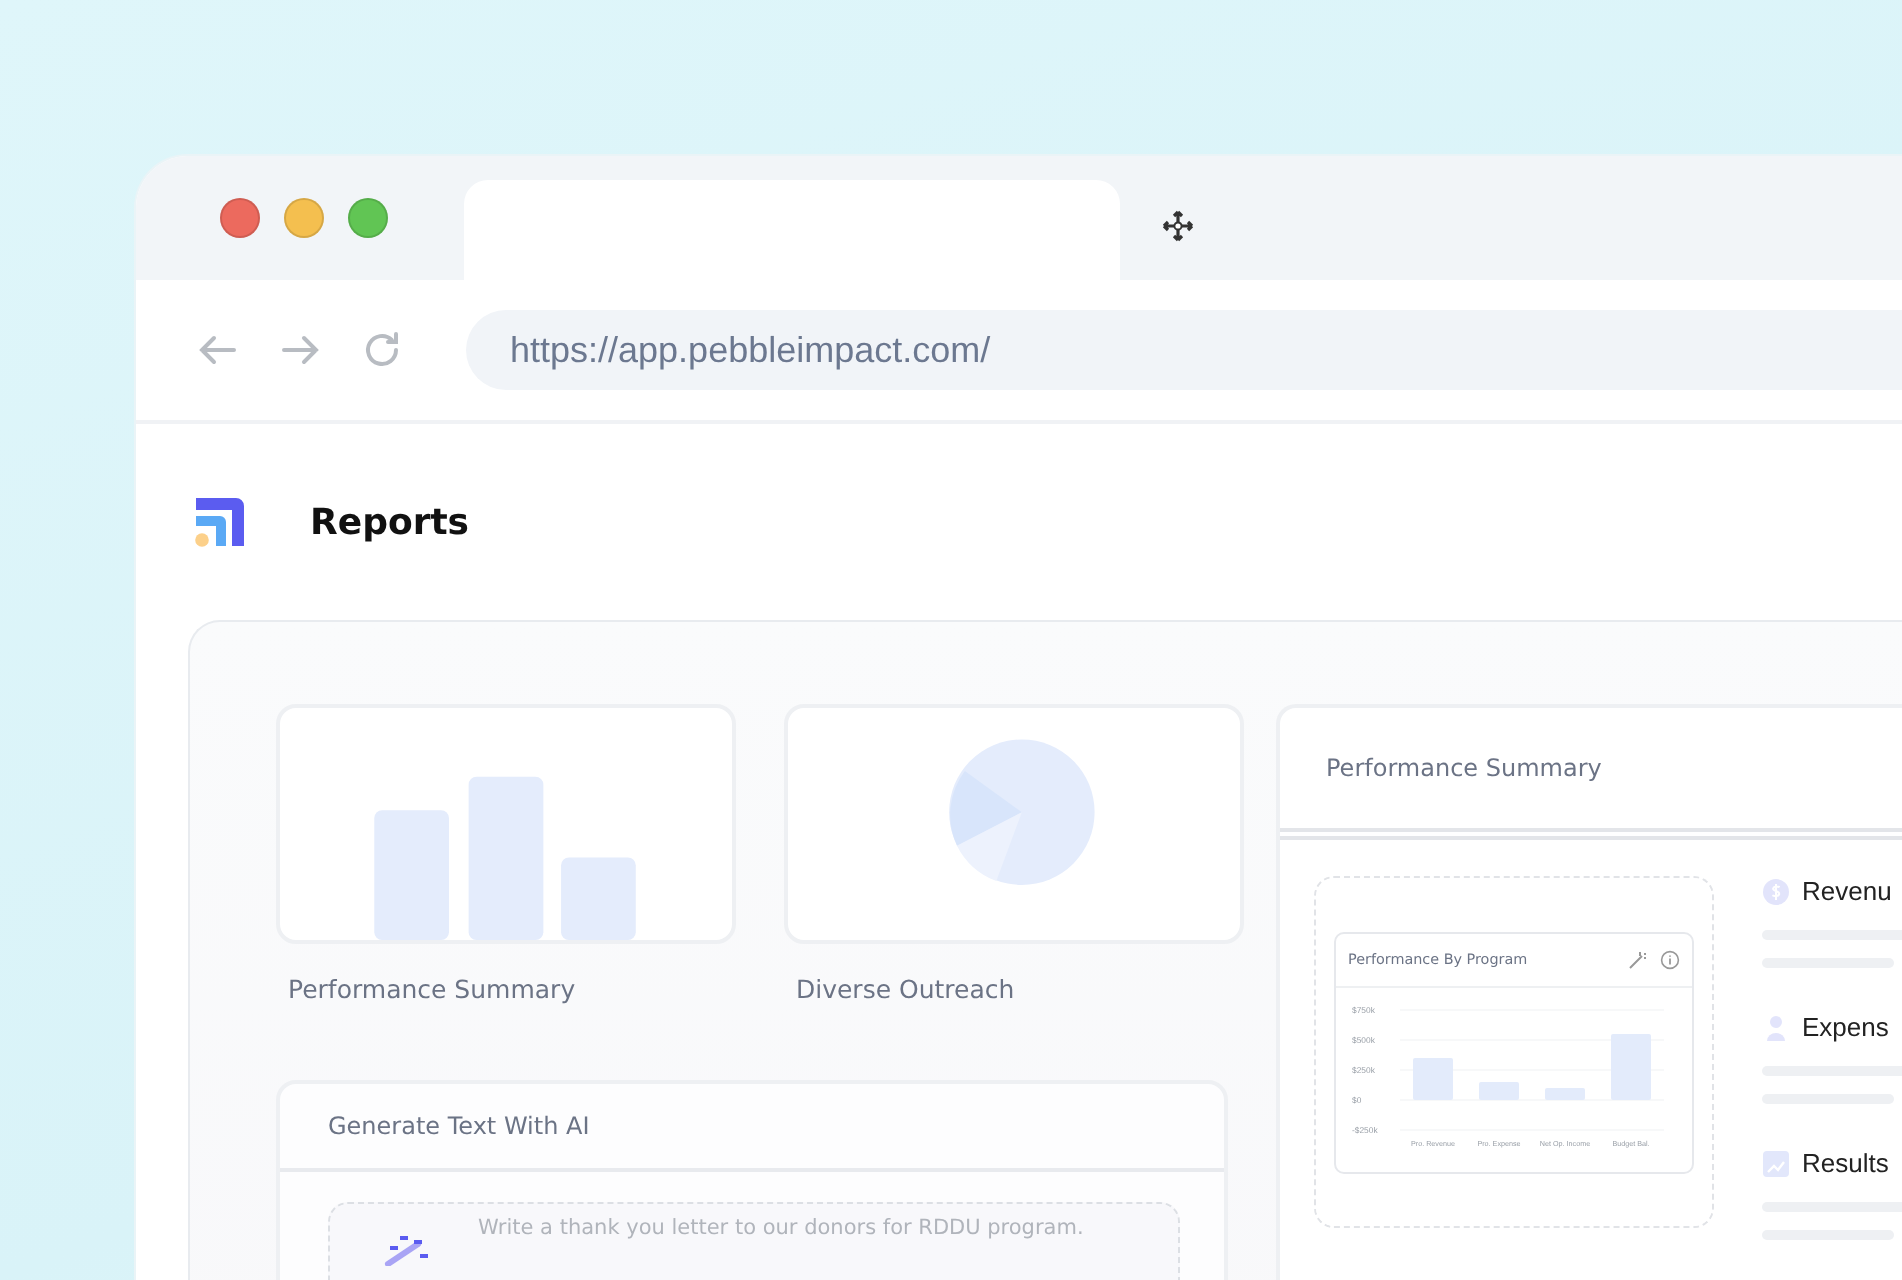 This screenshot has width=1902, height=1280. What do you see at coordinates (220, 522) in the screenshot?
I see `logo-icon` at bounding box center [220, 522].